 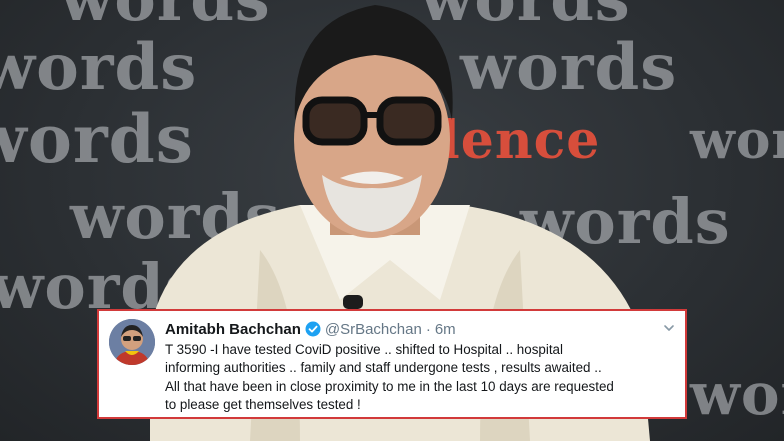 What do you see at coordinates (445, 329) in the screenshot?
I see `tweet-timestamp: 6m` at bounding box center [445, 329].